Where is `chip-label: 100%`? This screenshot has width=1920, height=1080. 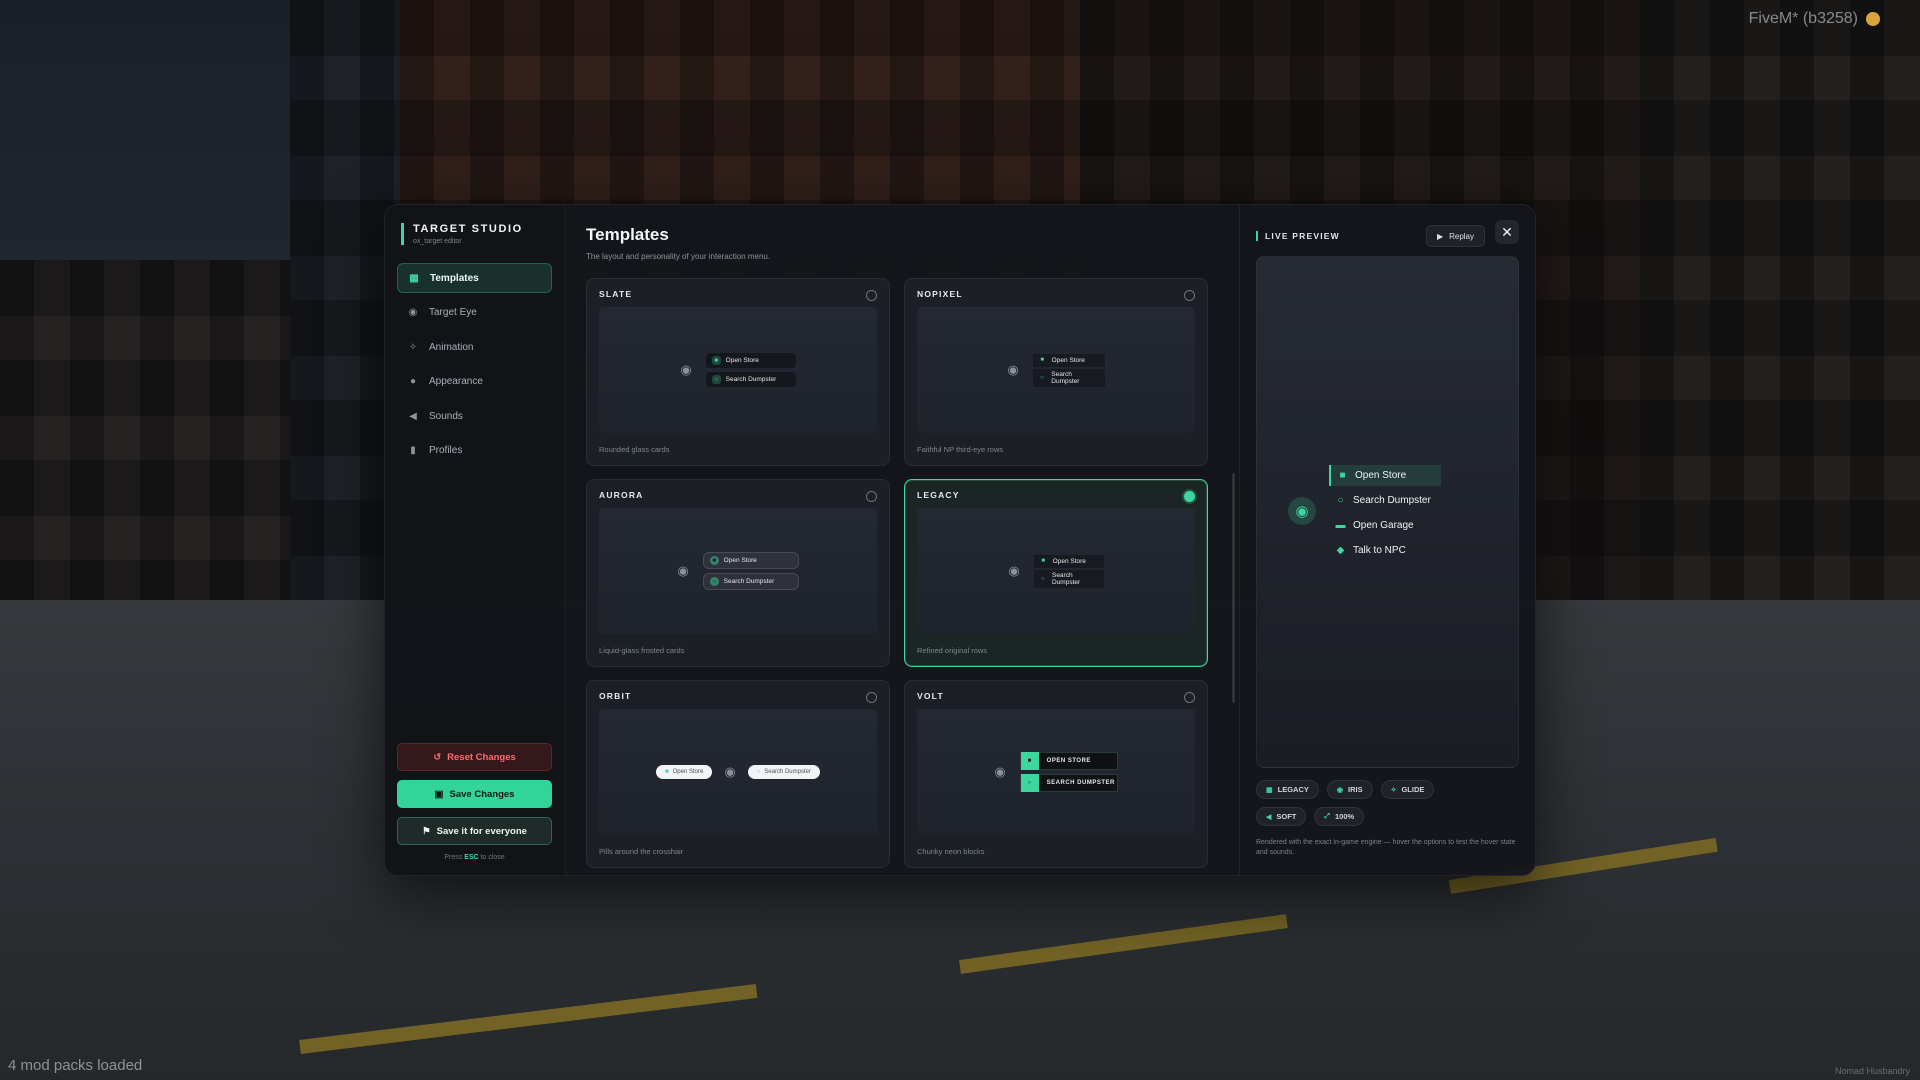 chip-label: 100% is located at coordinates (1345, 816).